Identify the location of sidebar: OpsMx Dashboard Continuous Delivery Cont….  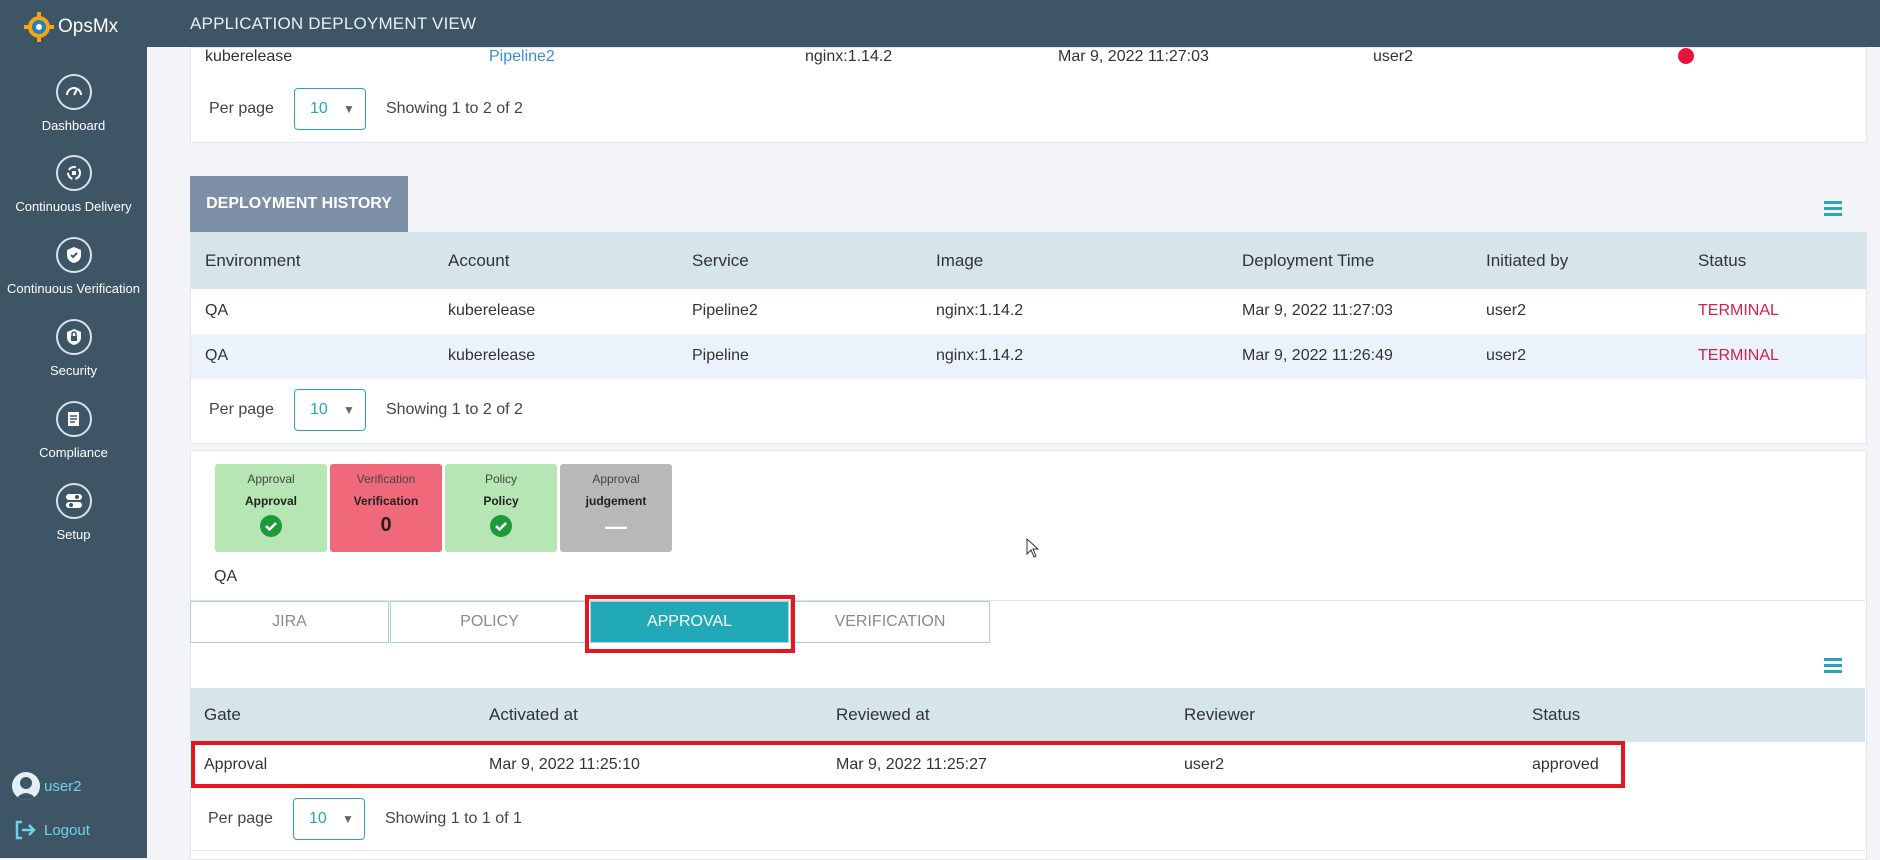
(73, 429).